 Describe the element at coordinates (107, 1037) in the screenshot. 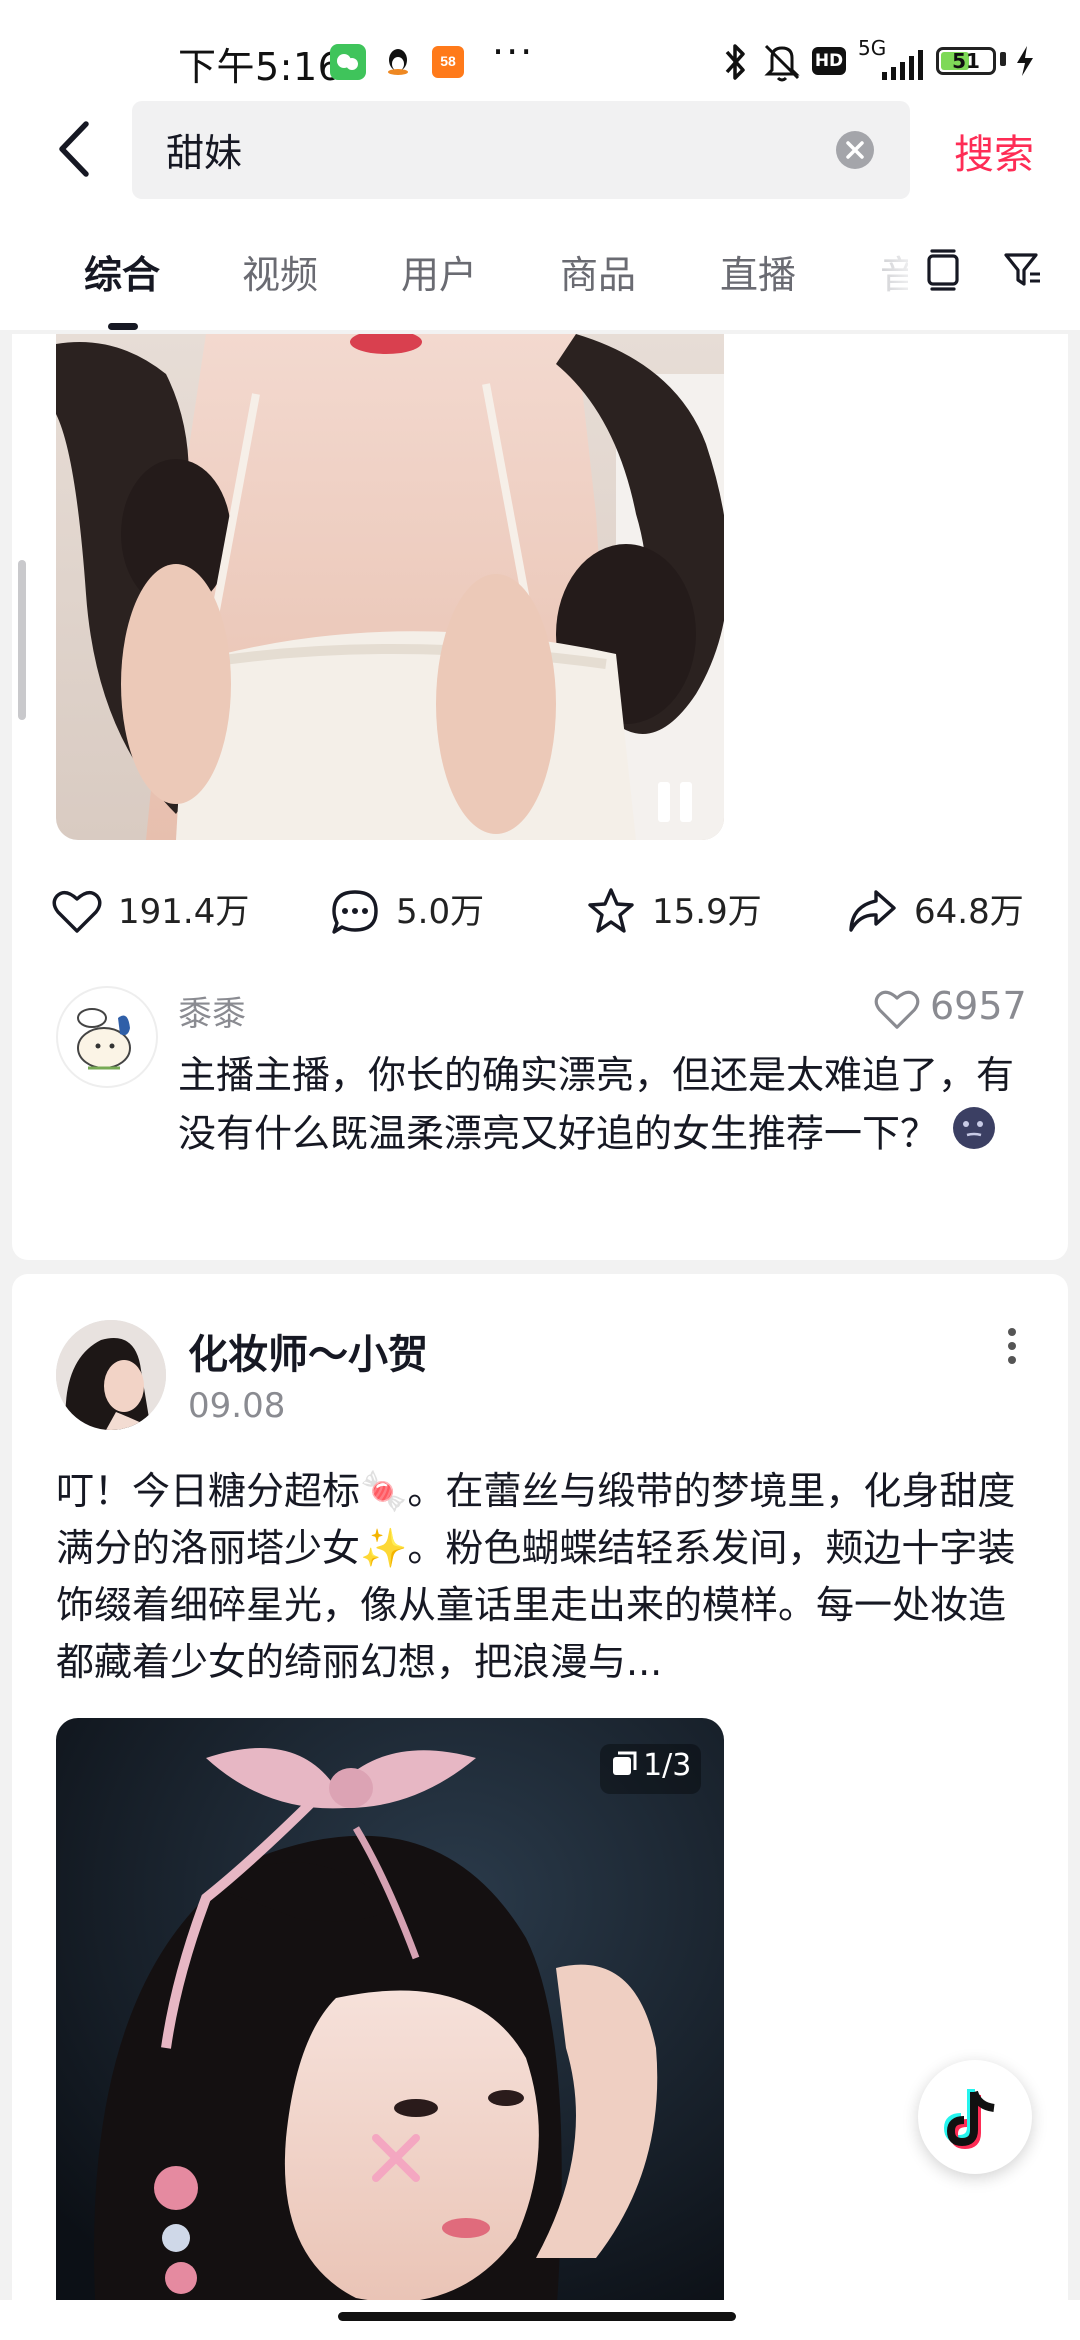

I see `commenter-avatar` at that location.